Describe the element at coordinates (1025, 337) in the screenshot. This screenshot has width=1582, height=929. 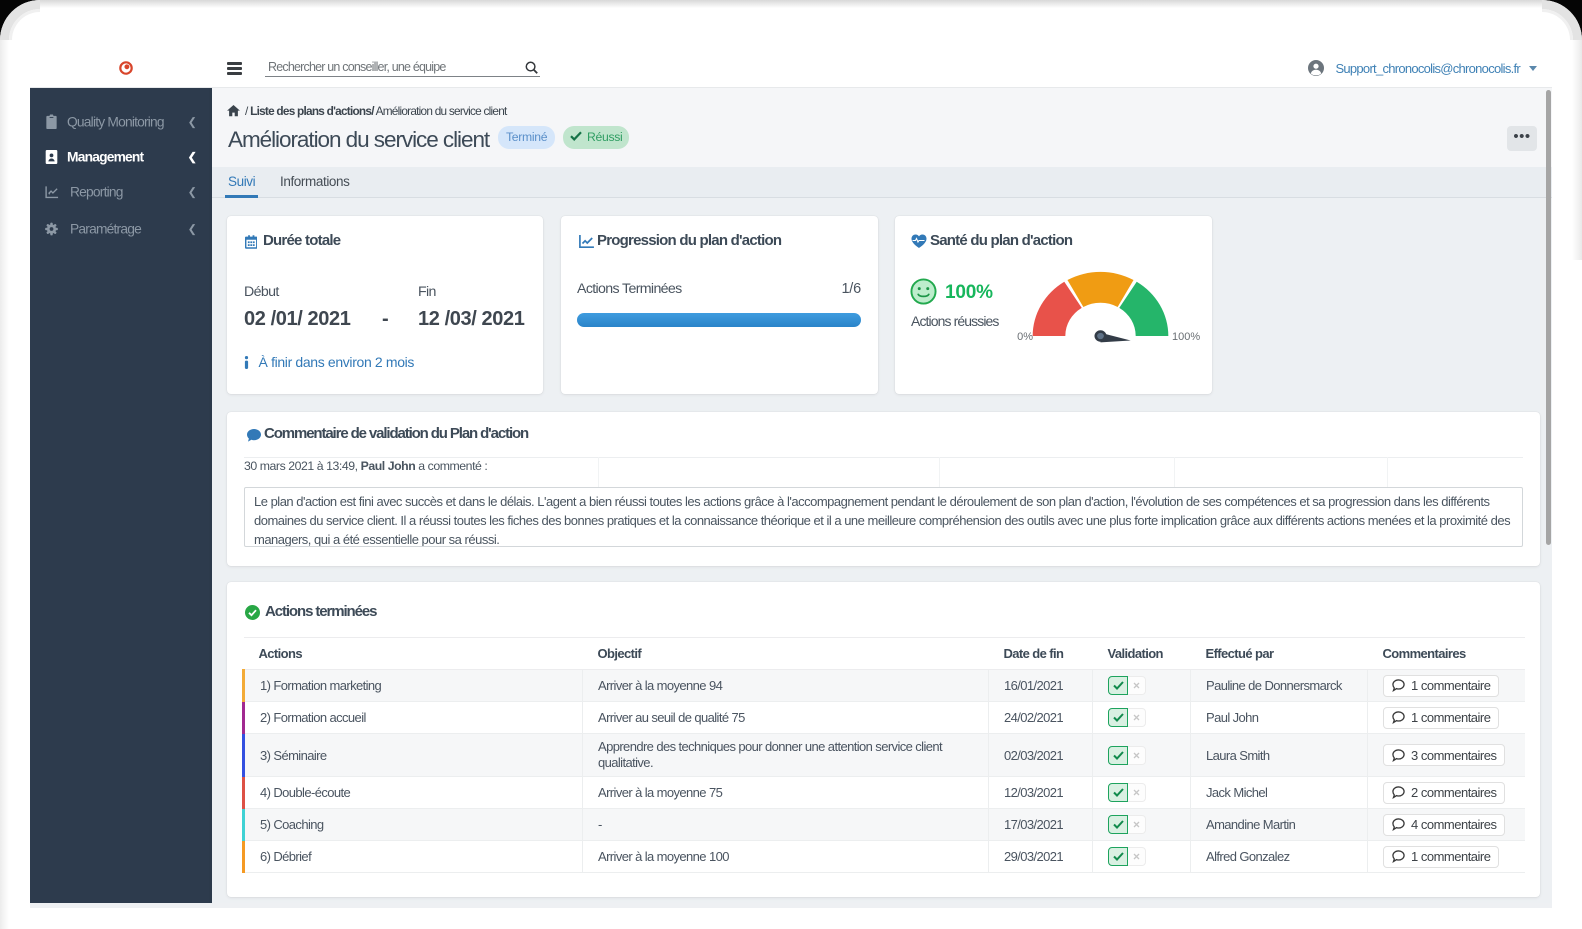
I see `svg-text: 0%` at that location.